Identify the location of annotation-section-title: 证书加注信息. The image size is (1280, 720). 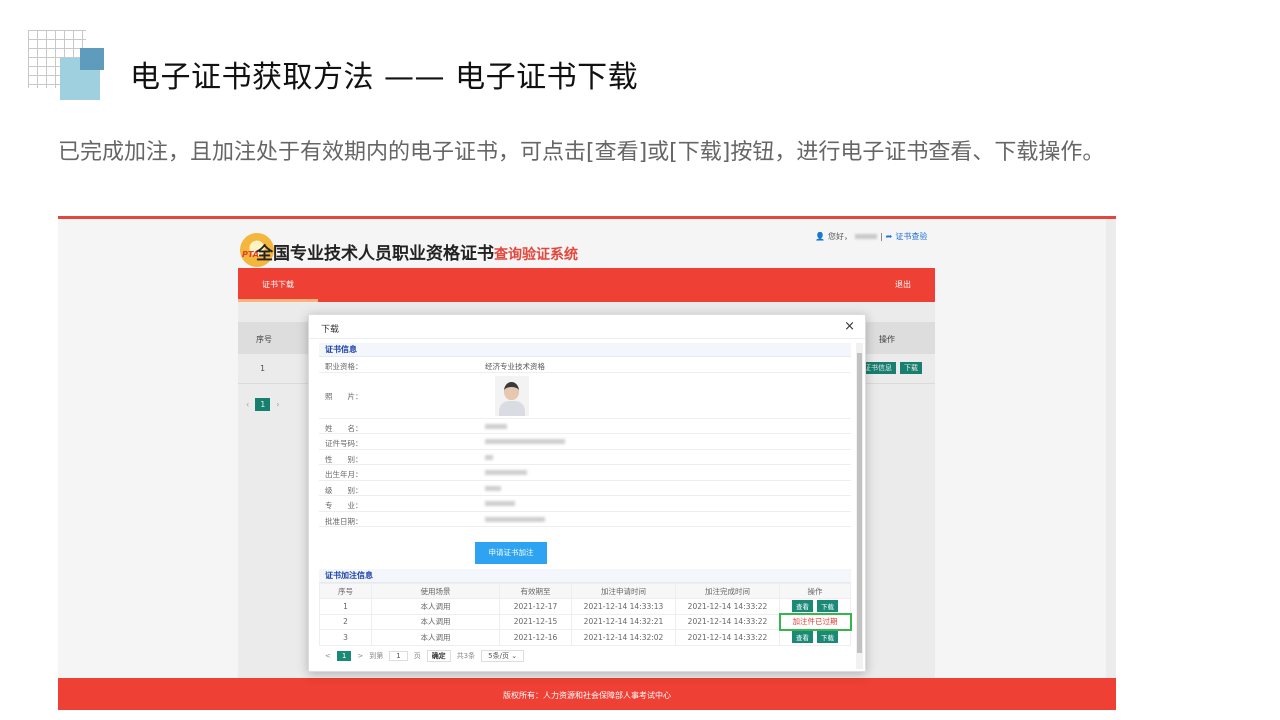
(585, 576).